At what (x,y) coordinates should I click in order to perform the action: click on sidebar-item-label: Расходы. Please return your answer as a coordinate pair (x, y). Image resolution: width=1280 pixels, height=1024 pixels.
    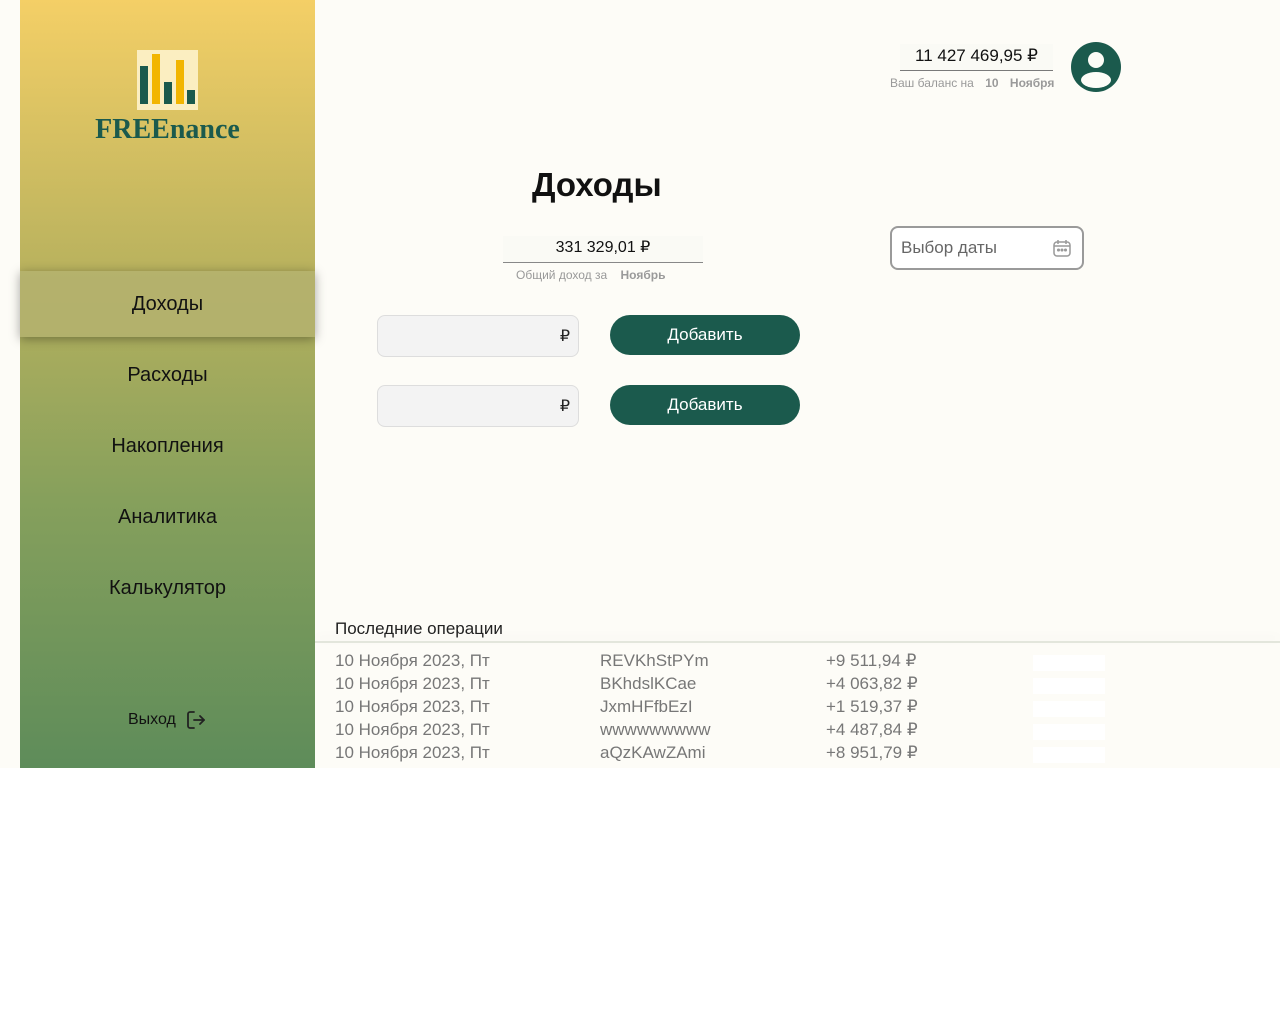
    Looking at the image, I should click on (167, 374).